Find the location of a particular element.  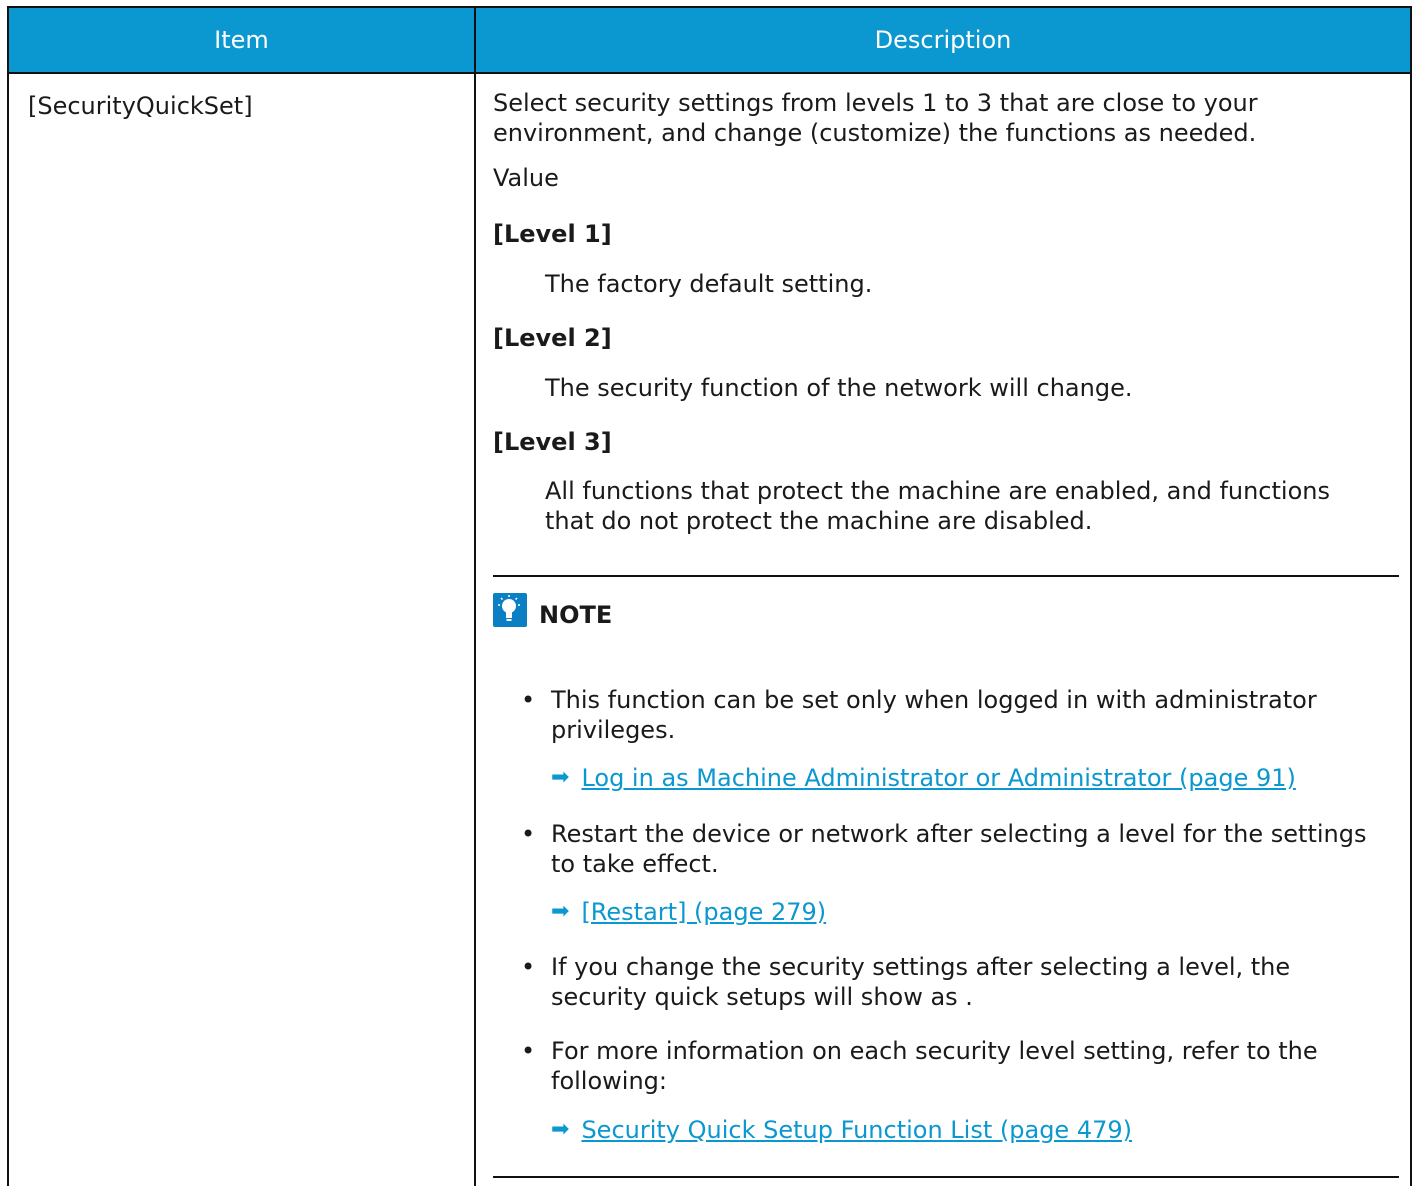

level-2-label: [Level 2] is located at coordinates (552, 338).